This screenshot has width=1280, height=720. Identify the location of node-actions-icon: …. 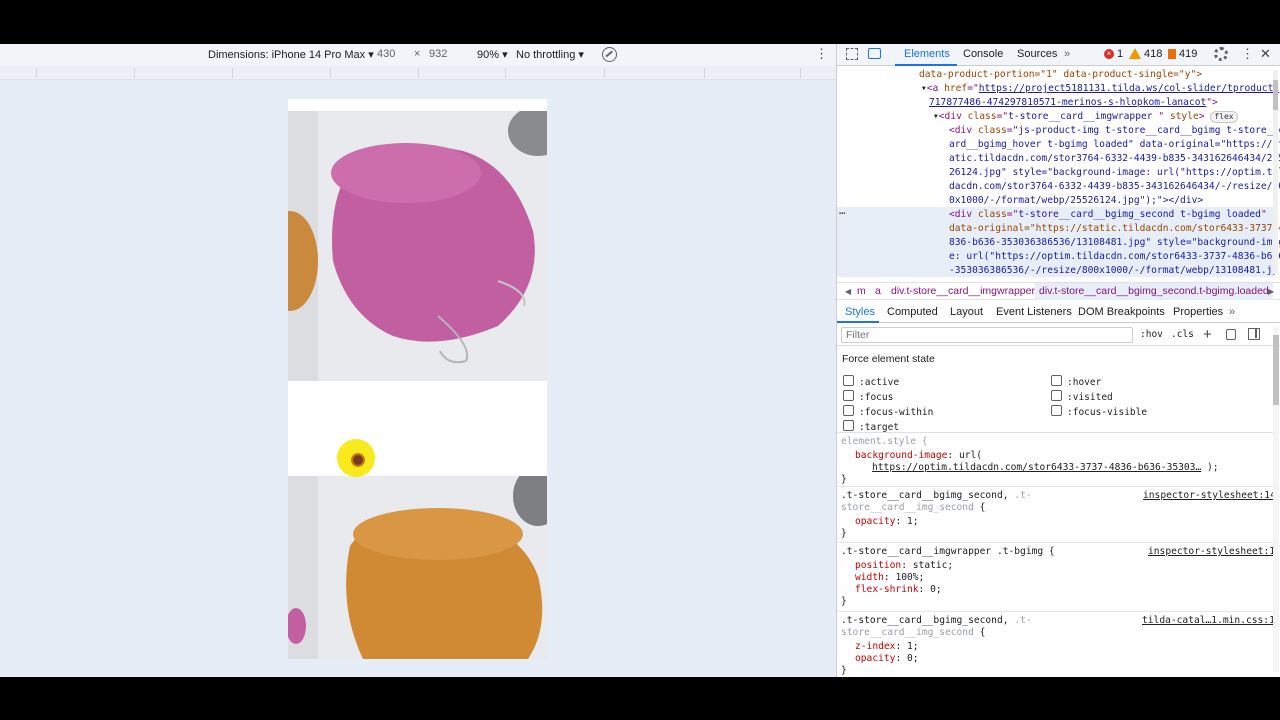
(842, 211).